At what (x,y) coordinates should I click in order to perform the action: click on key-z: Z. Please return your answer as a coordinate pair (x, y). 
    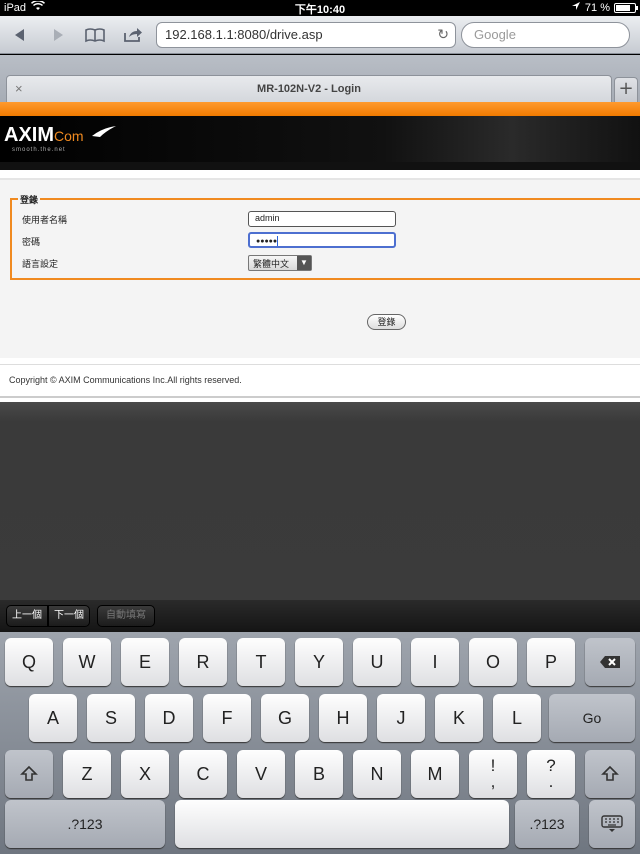
    Looking at the image, I should click on (87, 774).